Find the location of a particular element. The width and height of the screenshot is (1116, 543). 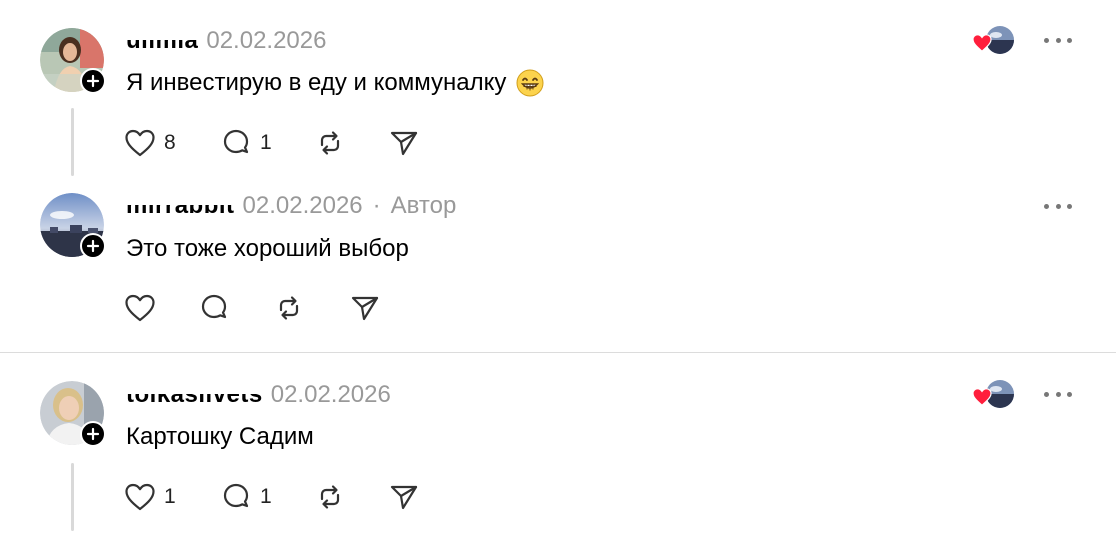

like-count: 1 is located at coordinates (170, 496).